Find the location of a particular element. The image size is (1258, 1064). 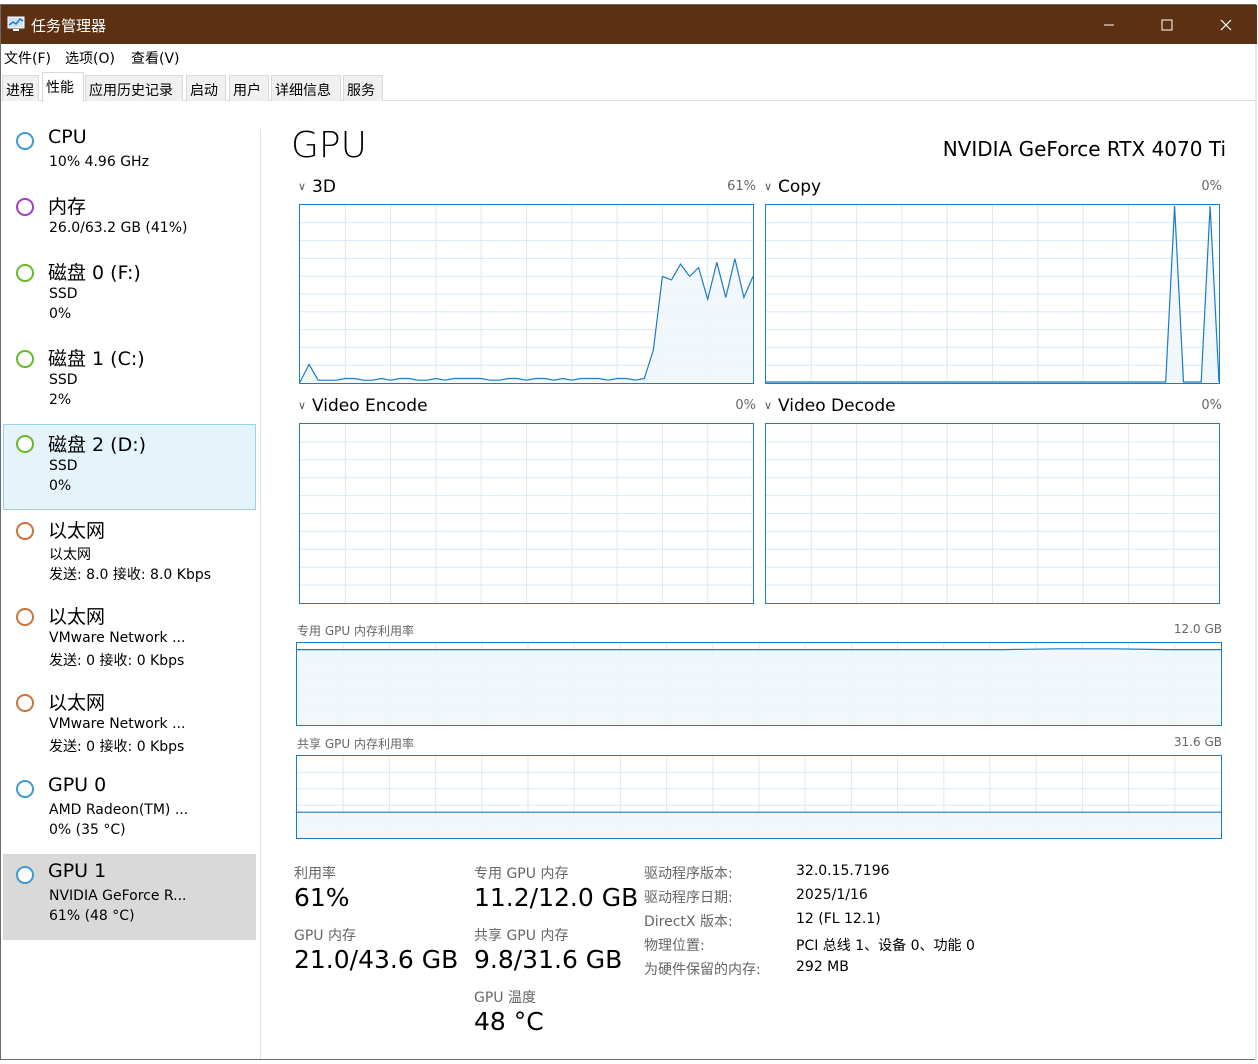

sidebar-item-detail: 10% 4.96 GHz is located at coordinates (99, 162).